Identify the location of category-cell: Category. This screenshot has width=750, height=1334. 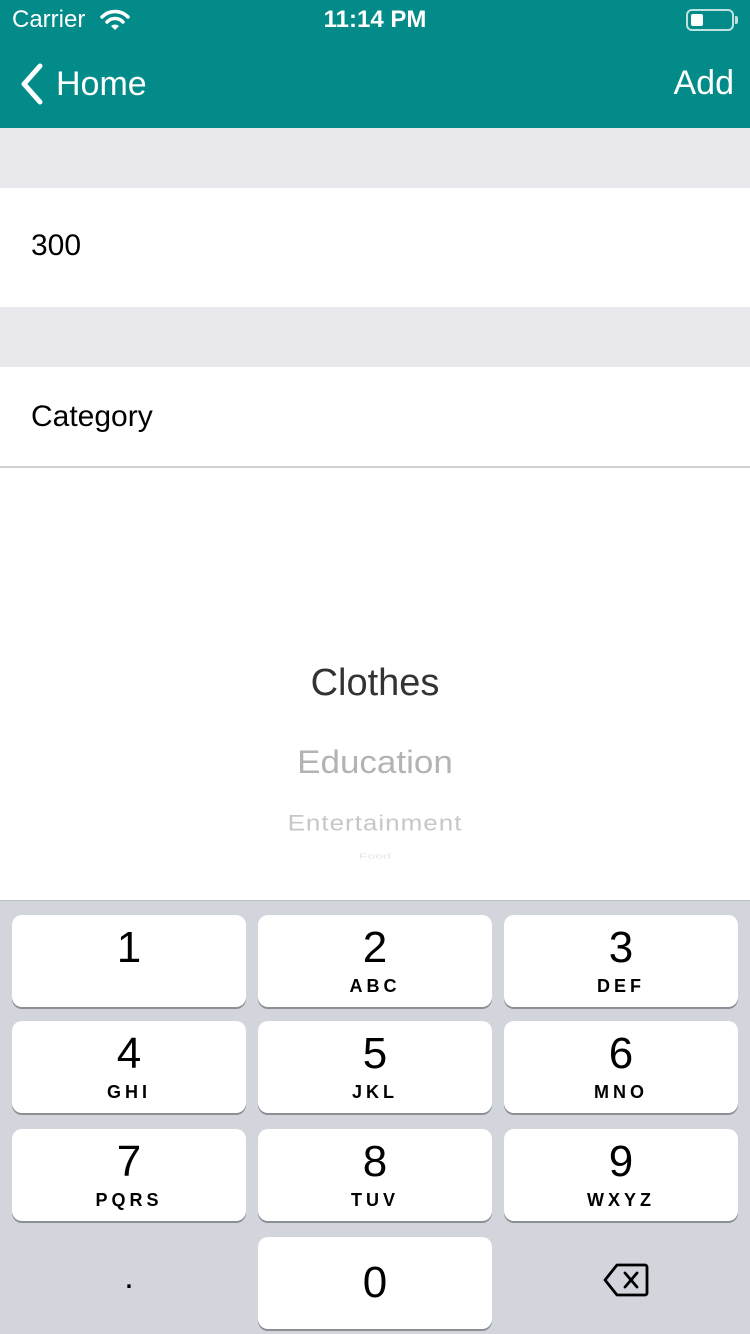
(375, 416).